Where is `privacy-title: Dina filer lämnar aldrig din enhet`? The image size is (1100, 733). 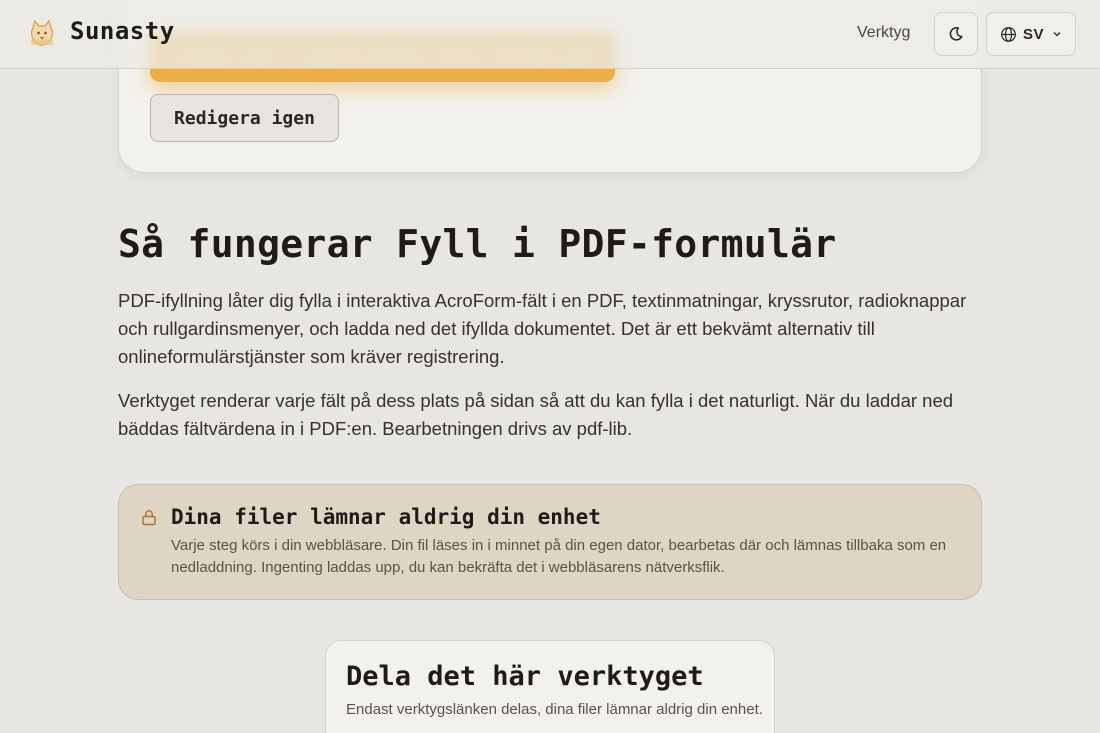
privacy-title: Dina filer lämnar aldrig din enhet is located at coordinates (386, 517).